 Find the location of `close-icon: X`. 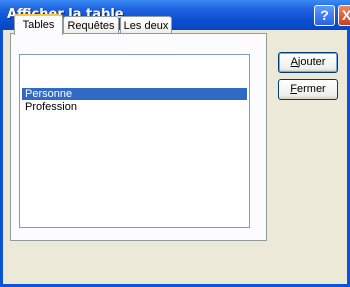

close-icon: X is located at coordinates (345, 15).